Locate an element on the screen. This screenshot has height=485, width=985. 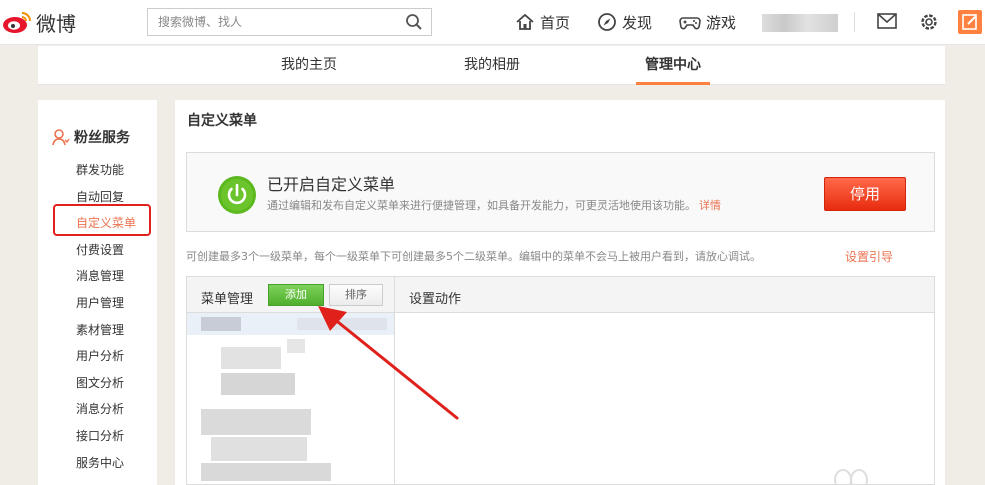
sidebar-item-message-analytics: 消息分析 is located at coordinates (100, 408).